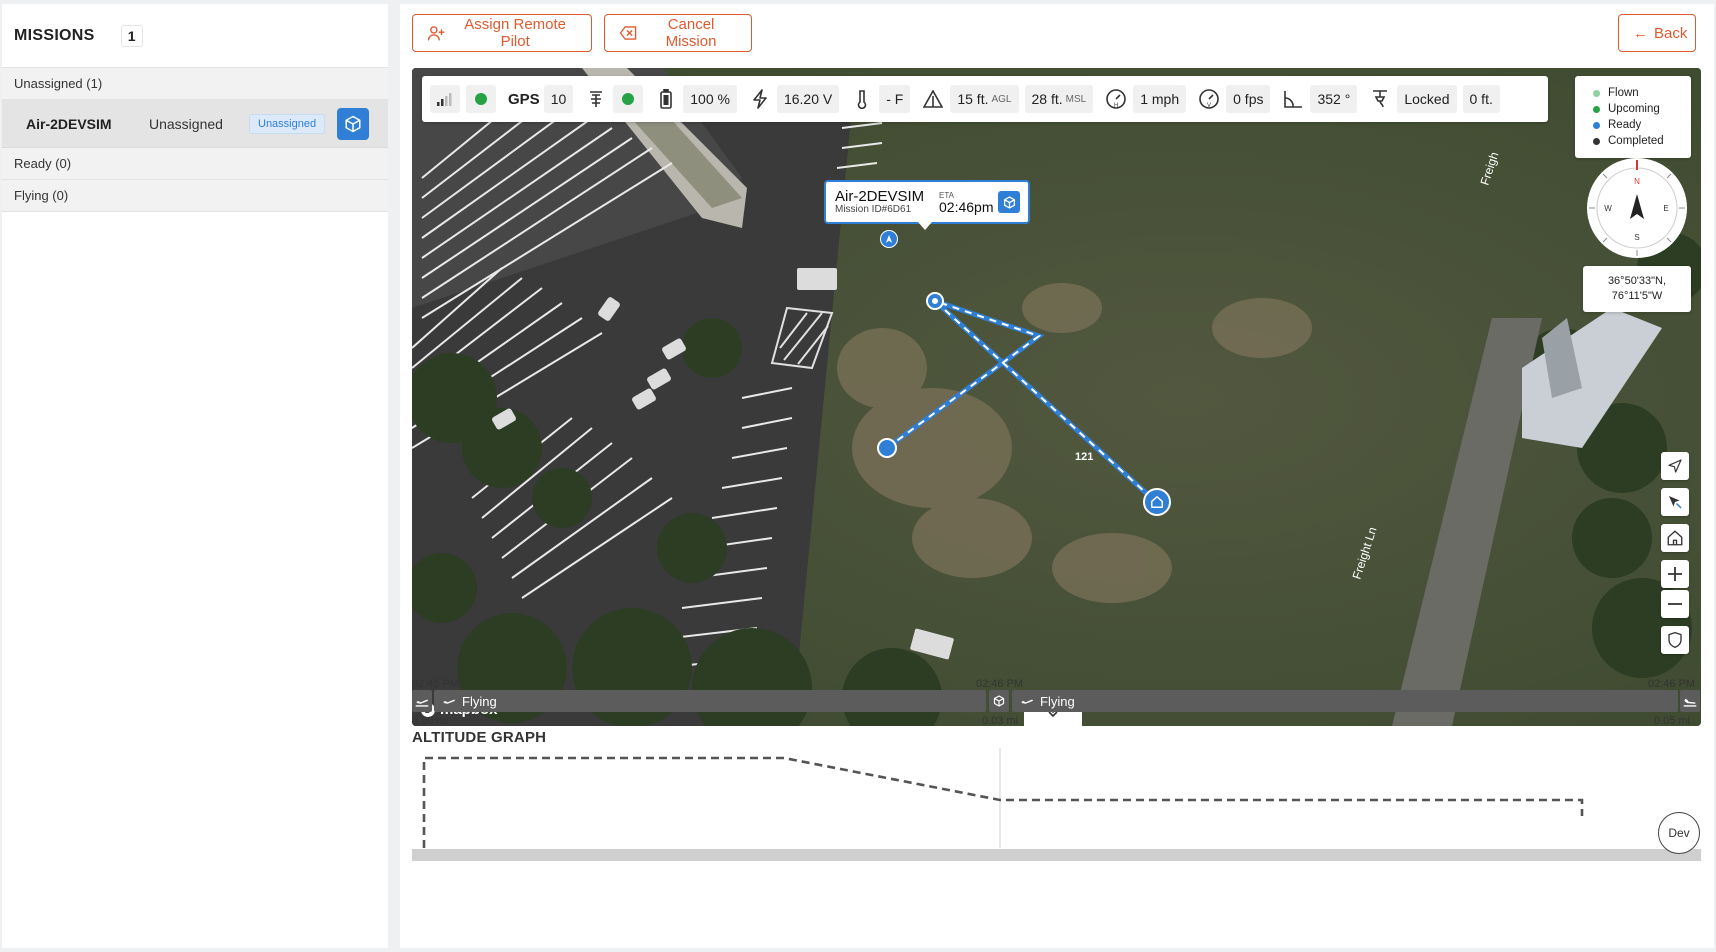  I want to click on timeline-takeoff, so click(422, 701).